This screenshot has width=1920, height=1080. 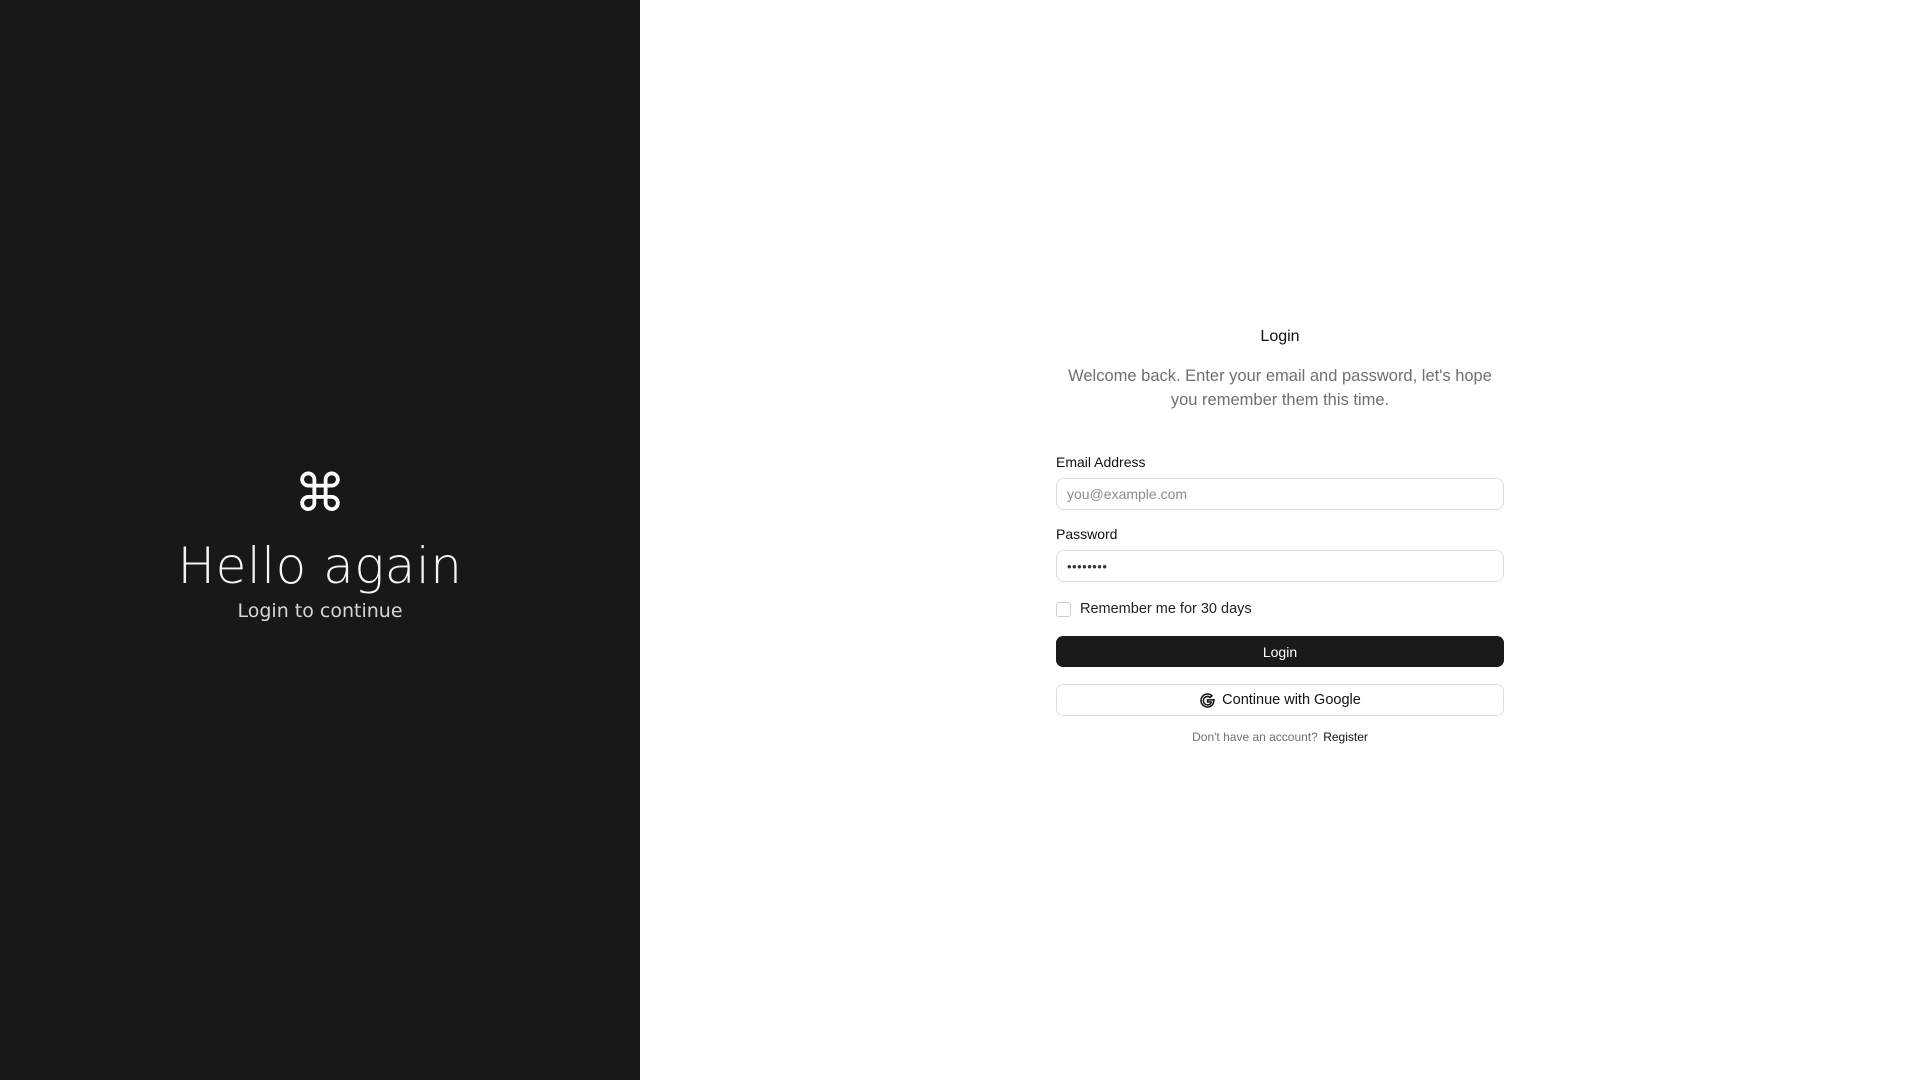 I want to click on google-button-label: Continue with Google, so click(x=1291, y=700).